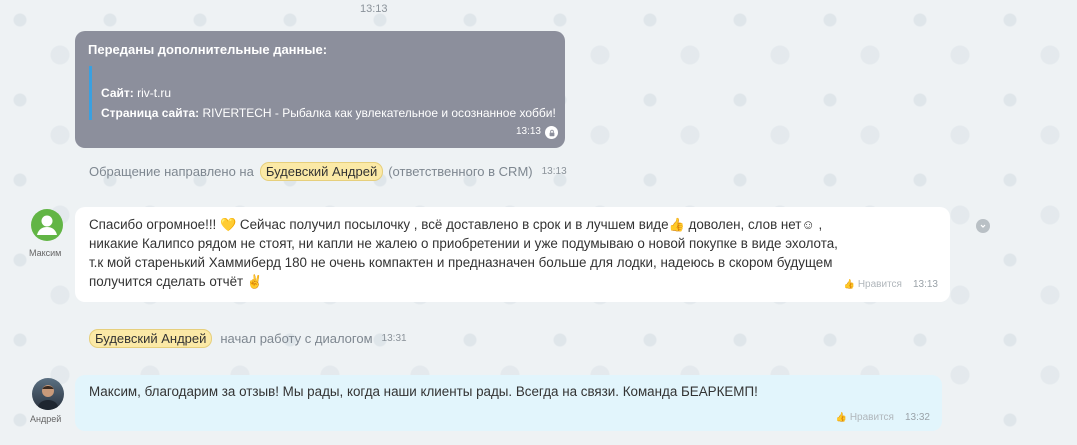 The image size is (1077, 445). I want to click on message-text: ,, so click(820, 224).